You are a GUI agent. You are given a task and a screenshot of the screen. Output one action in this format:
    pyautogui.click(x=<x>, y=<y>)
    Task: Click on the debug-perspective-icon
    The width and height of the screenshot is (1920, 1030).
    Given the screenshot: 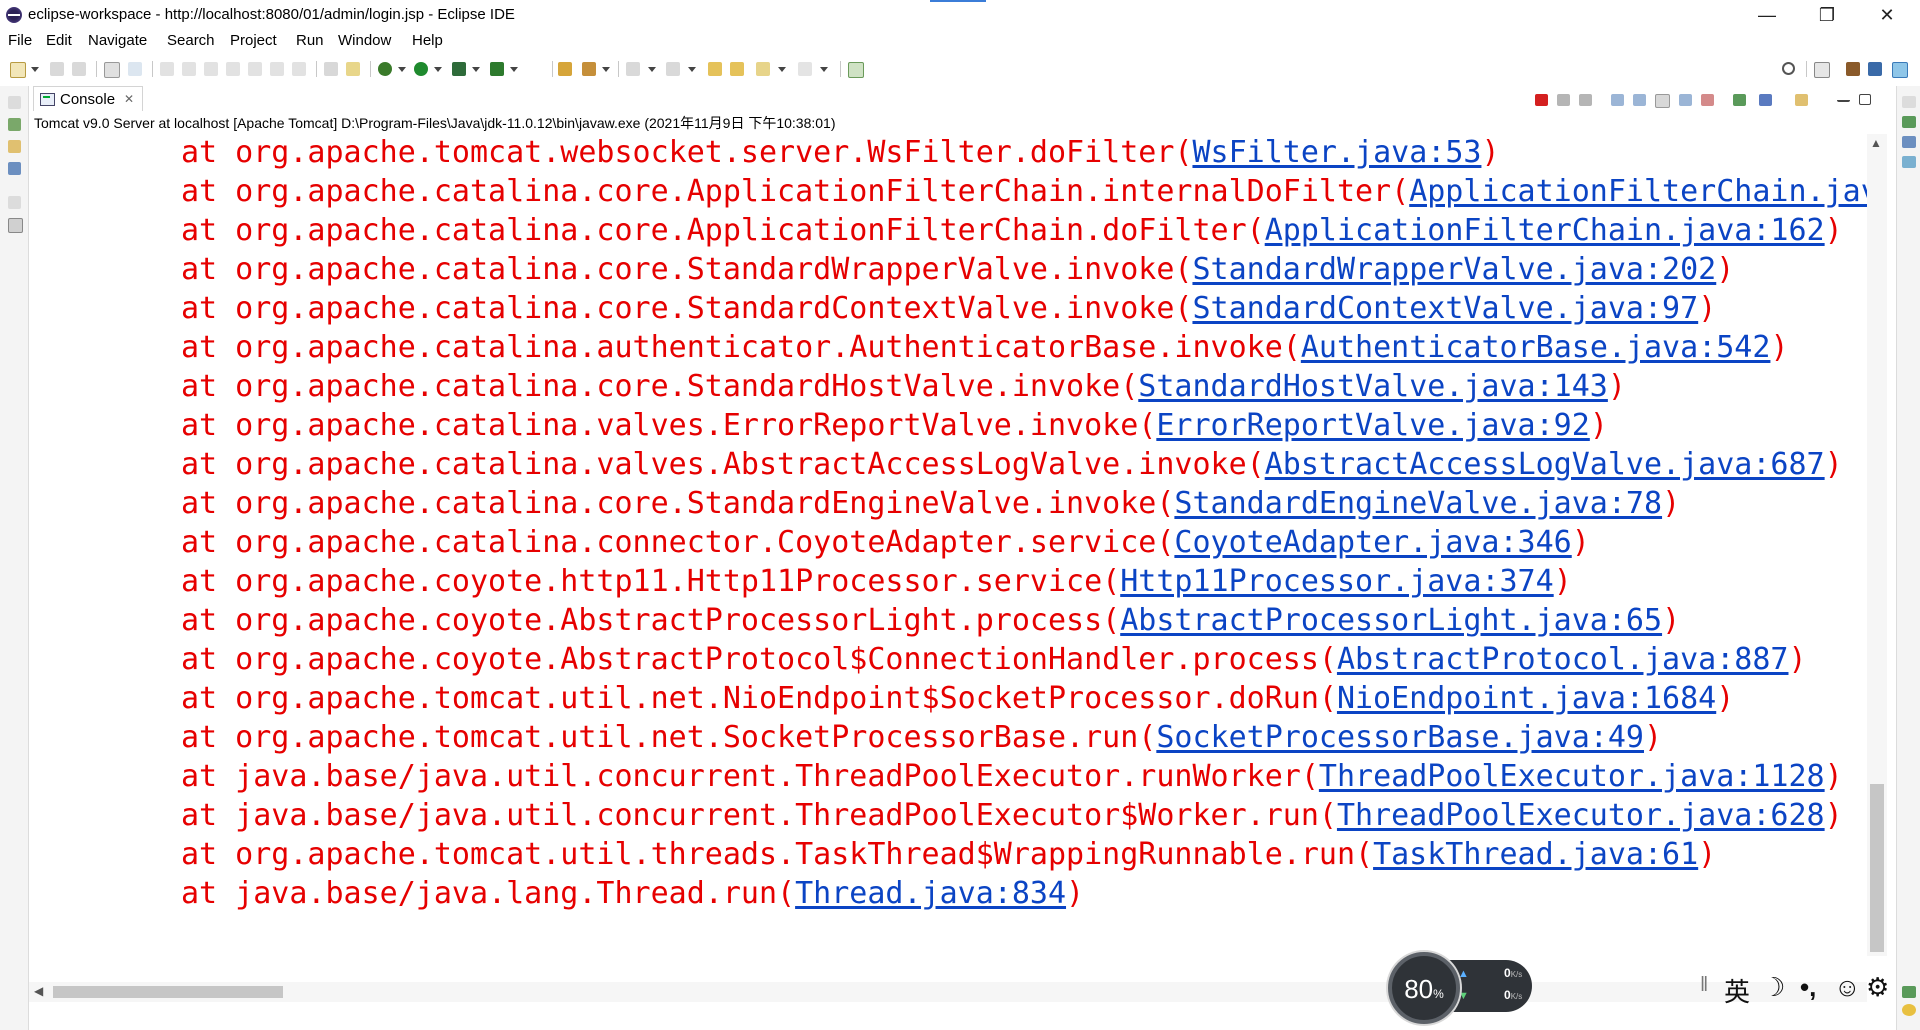 What is the action you would take?
    pyautogui.click(x=1900, y=70)
    